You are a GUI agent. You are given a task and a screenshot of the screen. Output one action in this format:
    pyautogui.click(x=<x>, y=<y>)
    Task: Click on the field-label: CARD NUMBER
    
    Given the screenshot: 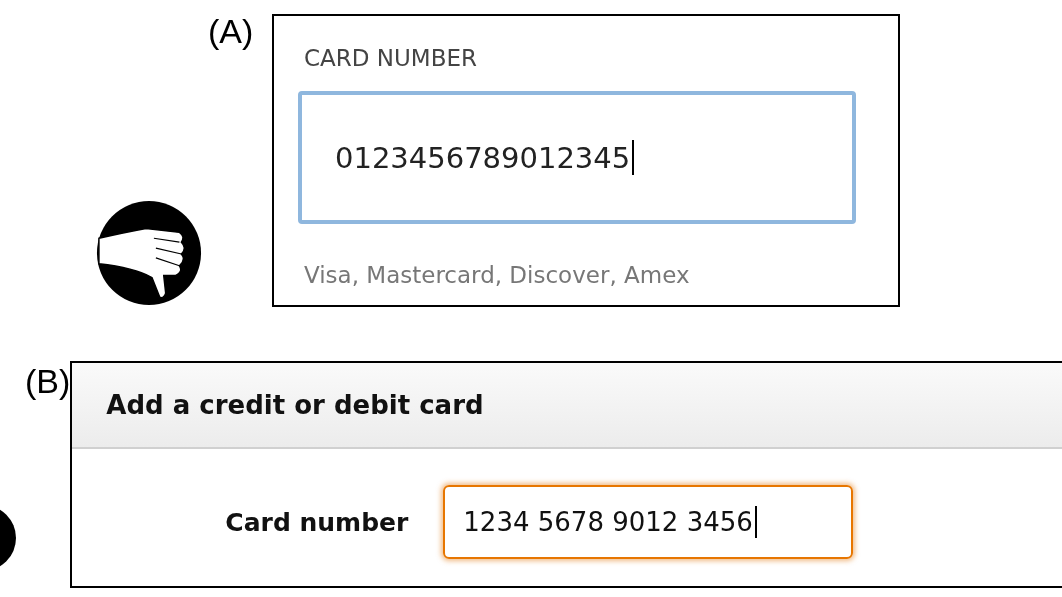 What is the action you would take?
    pyautogui.click(x=391, y=58)
    